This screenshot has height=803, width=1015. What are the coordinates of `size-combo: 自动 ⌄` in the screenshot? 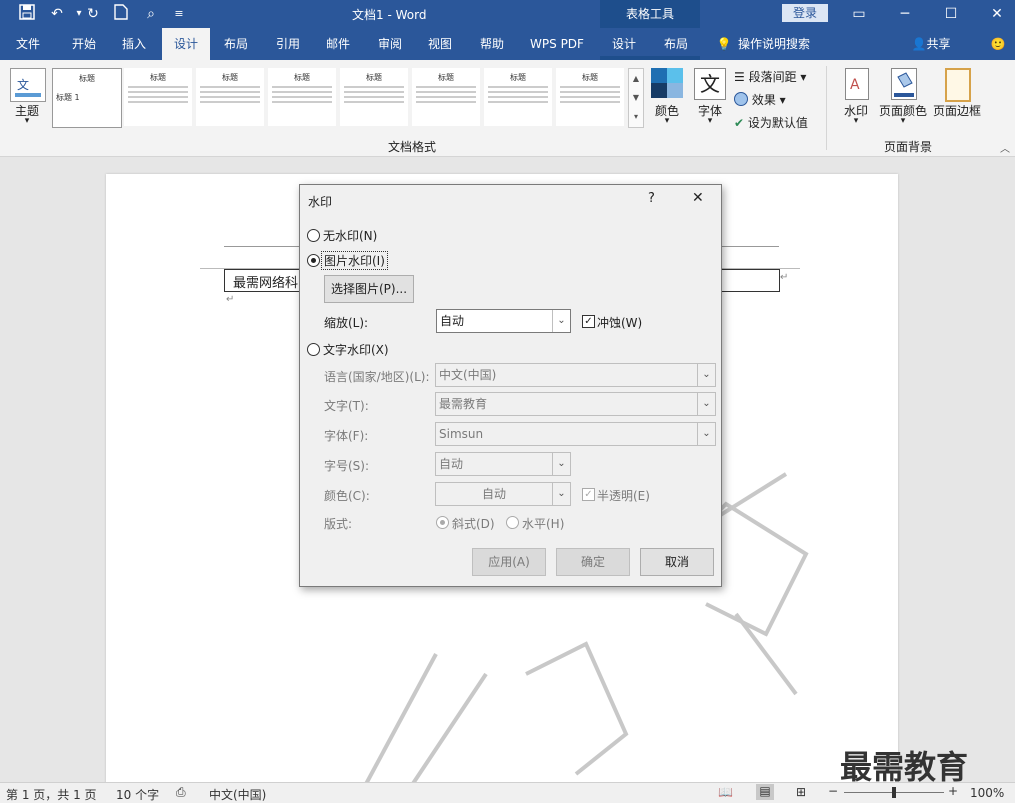 It's located at (503, 464).